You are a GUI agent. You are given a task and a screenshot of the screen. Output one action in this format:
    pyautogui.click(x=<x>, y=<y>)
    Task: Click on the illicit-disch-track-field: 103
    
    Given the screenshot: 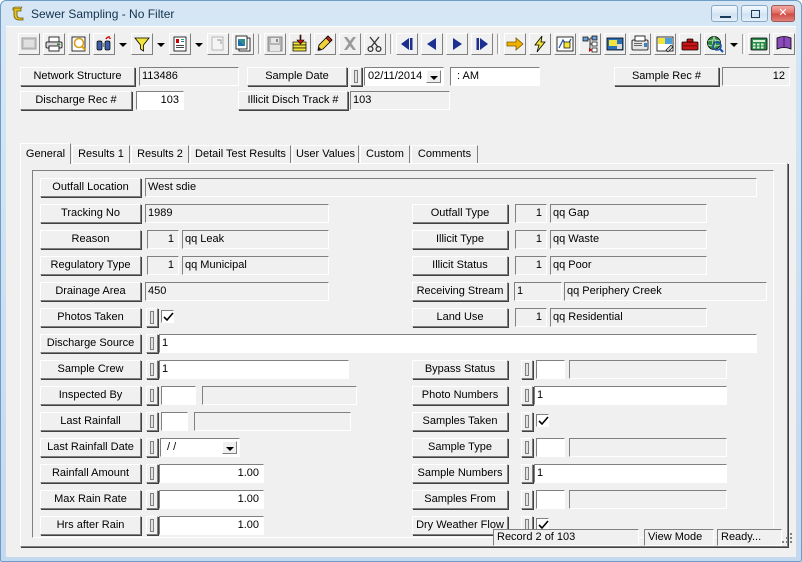 What is the action you would take?
    pyautogui.click(x=400, y=100)
    